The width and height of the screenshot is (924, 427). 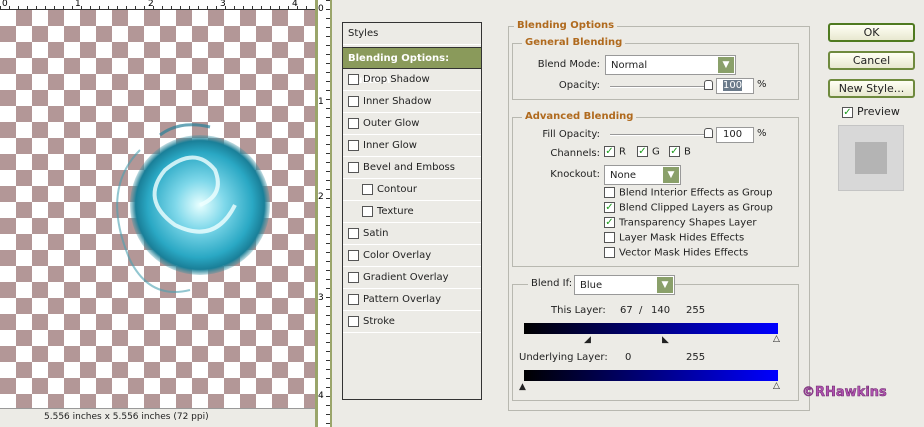 I want to click on style-preview-swatch, so click(x=871, y=158).